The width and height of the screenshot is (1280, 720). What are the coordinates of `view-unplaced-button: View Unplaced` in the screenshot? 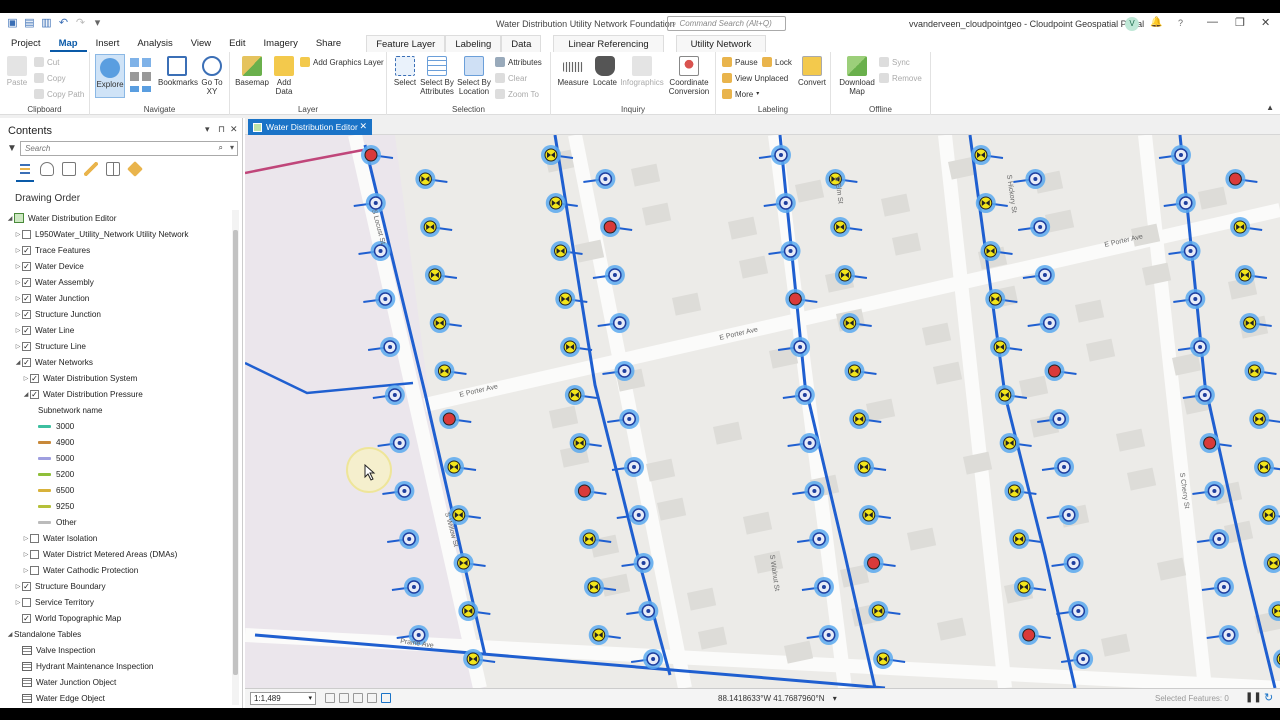 It's located at (755, 78).